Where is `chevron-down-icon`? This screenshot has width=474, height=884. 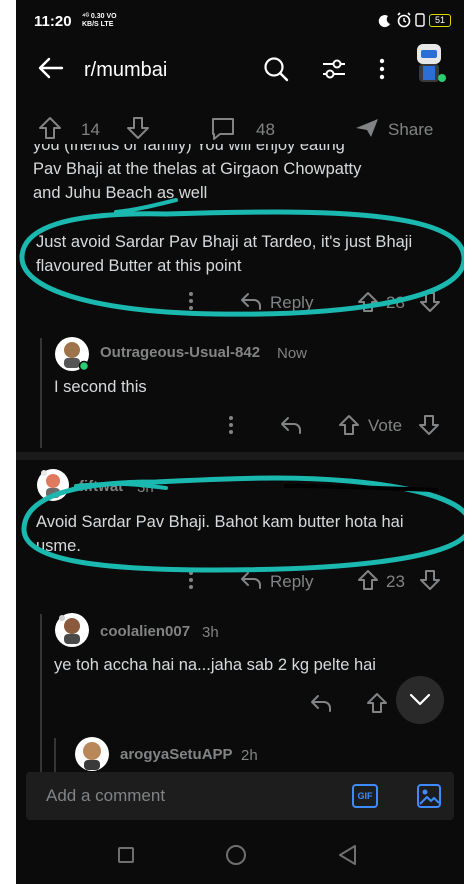 chevron-down-icon is located at coordinates (420, 699).